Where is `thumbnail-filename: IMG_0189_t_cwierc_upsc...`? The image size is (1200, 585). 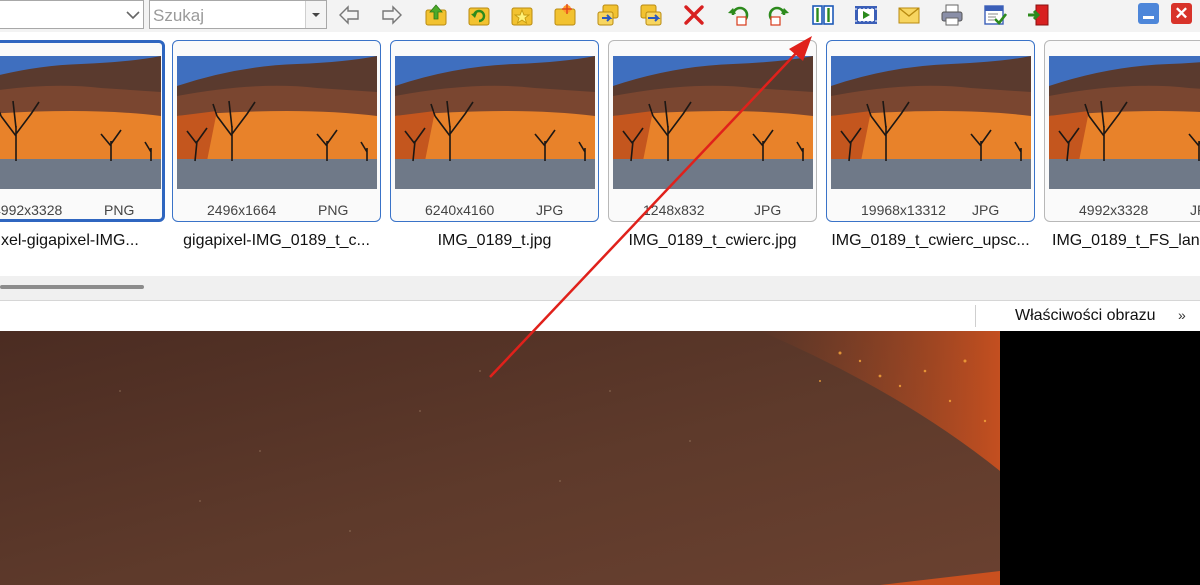
thumbnail-filename: IMG_0189_t_cwierc_upsc... is located at coordinates (930, 241).